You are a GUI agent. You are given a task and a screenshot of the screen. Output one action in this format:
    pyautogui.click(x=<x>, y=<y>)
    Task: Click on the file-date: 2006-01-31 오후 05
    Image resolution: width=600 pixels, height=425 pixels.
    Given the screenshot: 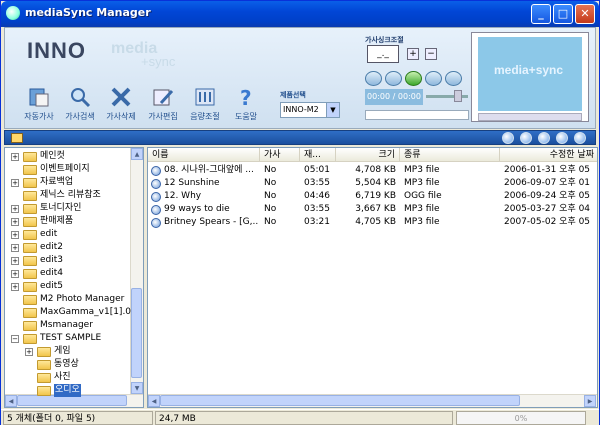 What is the action you would take?
    pyautogui.click(x=547, y=170)
    